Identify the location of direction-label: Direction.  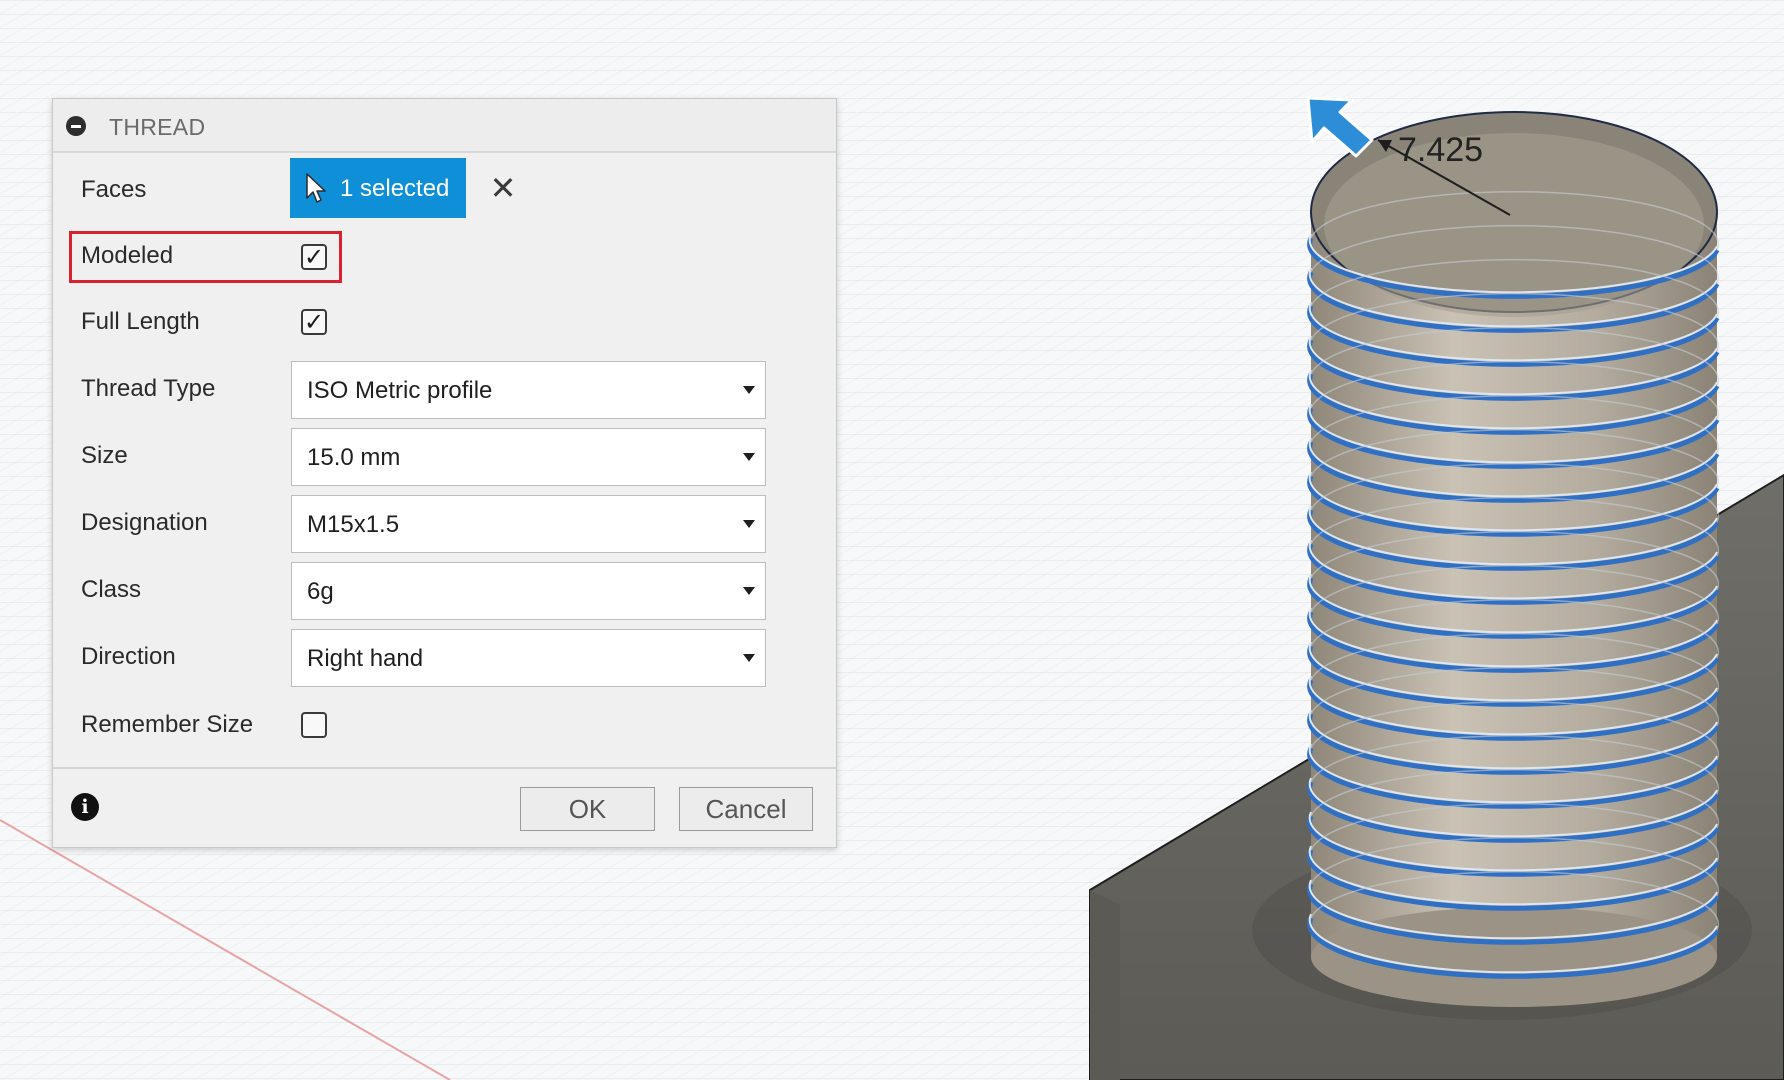
(128, 656).